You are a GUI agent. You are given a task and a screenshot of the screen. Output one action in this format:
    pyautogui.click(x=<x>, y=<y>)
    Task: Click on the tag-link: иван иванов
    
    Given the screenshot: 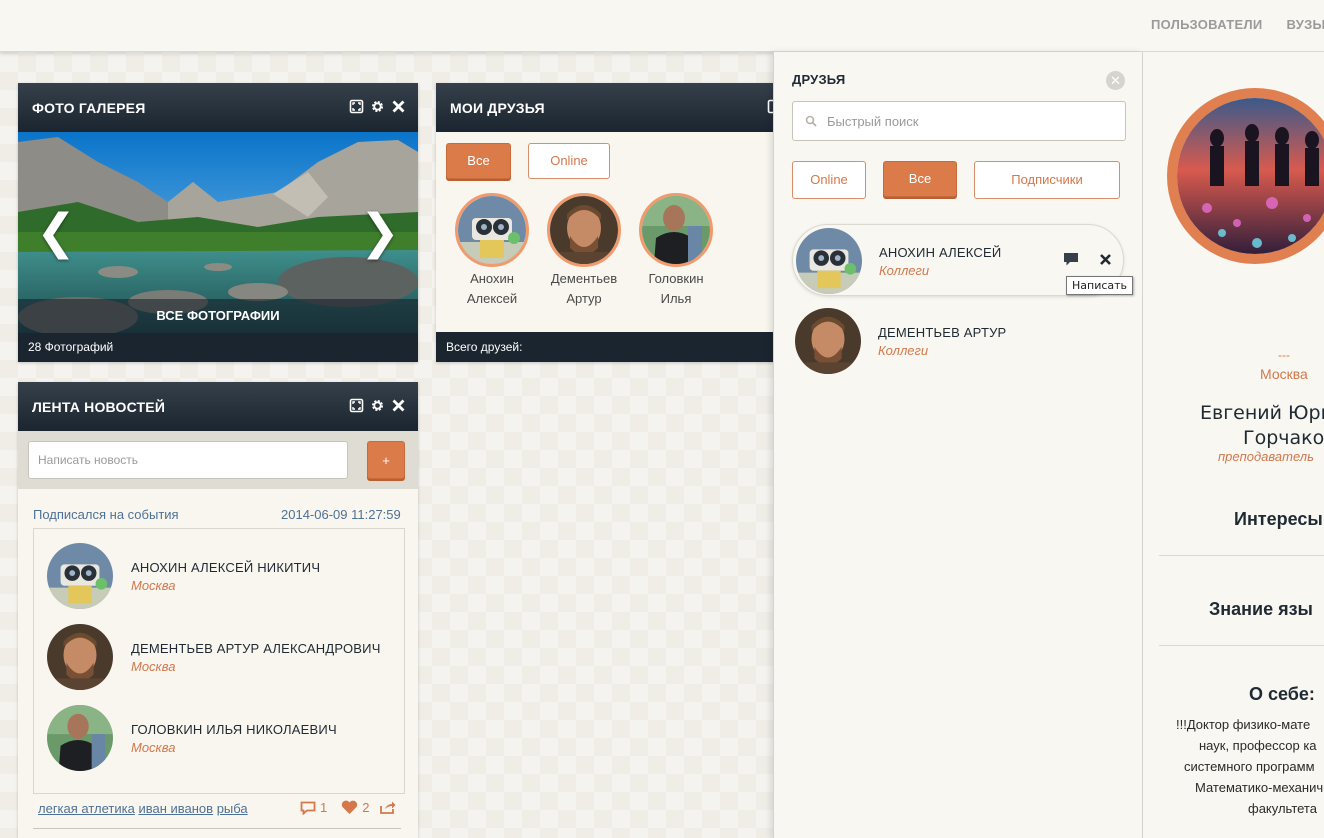 What is the action you would take?
    pyautogui.click(x=175, y=808)
    